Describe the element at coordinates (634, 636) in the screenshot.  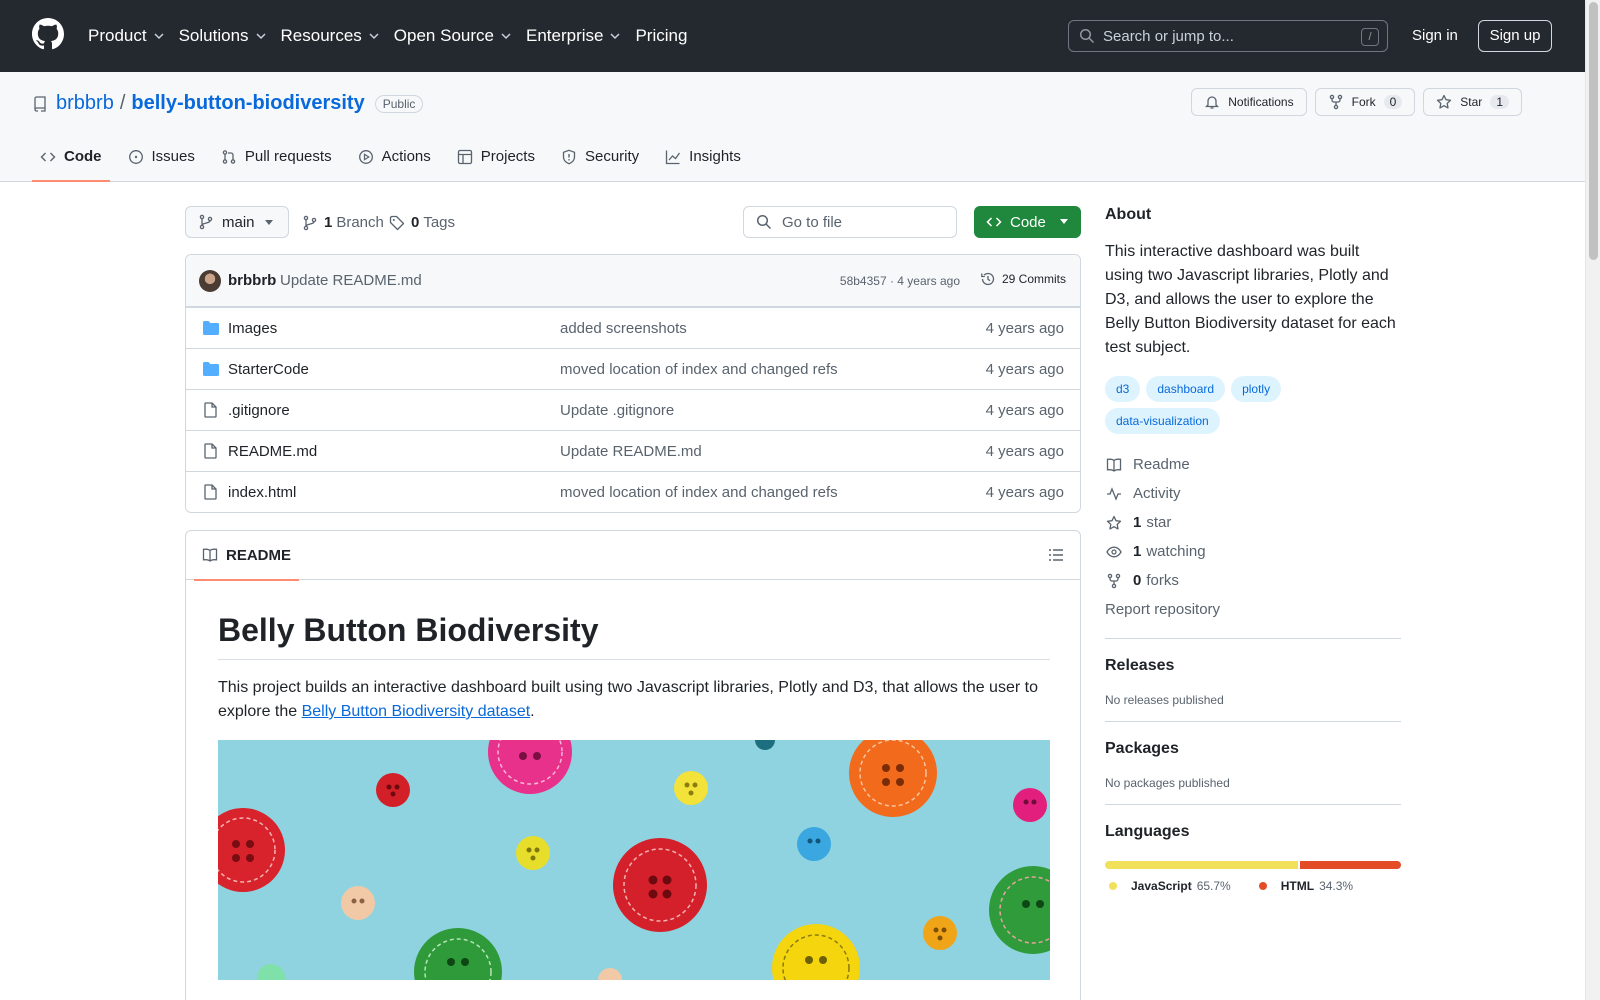
I see `readme-title: Belly Button Biodiversity` at that location.